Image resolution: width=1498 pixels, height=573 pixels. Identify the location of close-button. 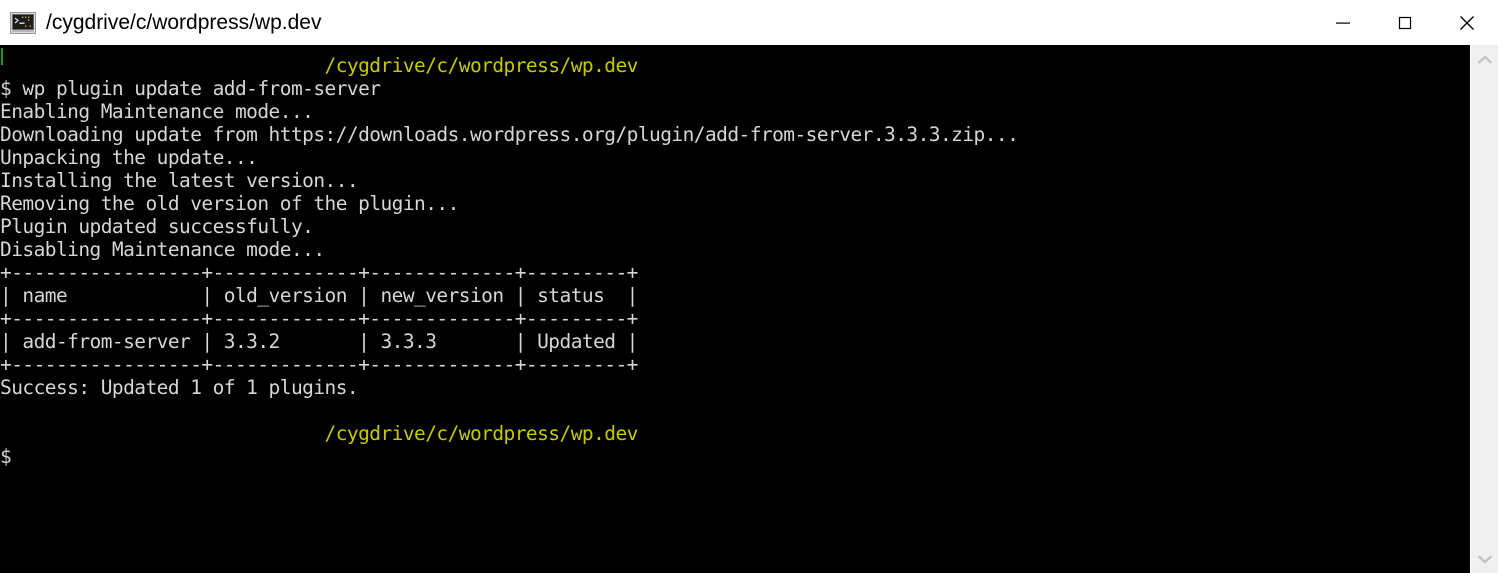
(1467, 22).